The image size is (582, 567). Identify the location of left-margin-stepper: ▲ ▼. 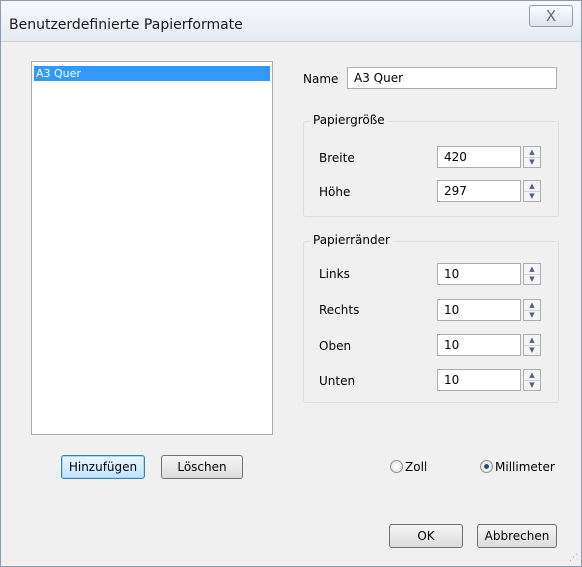
(532, 274).